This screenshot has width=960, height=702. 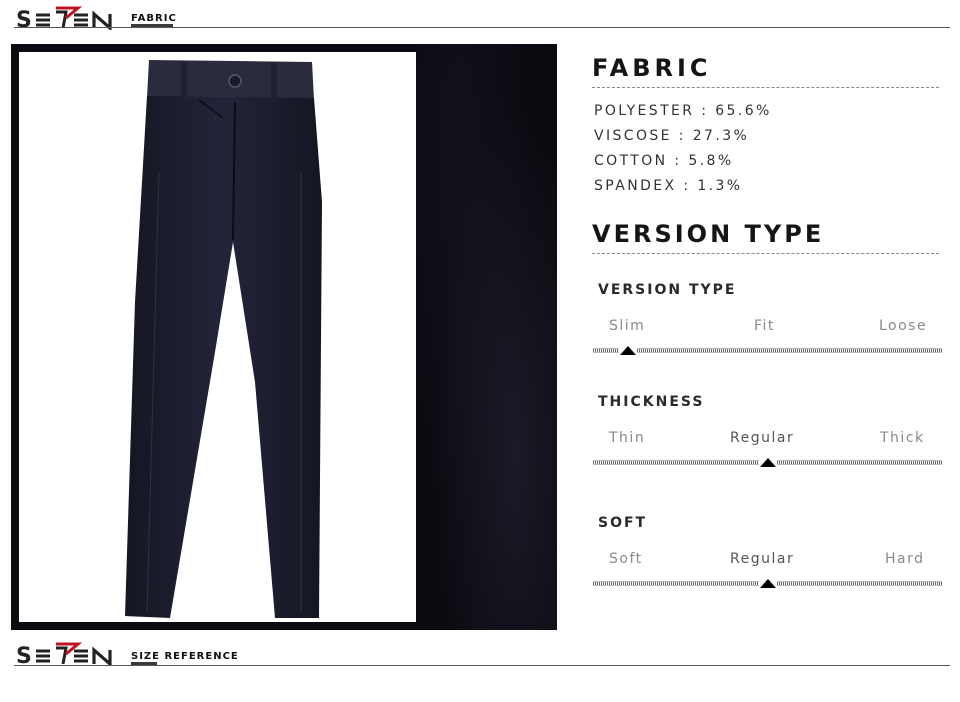 What do you see at coordinates (482, 653) in the screenshot?
I see `header-bottom: S SIZE REFERENCE` at bounding box center [482, 653].